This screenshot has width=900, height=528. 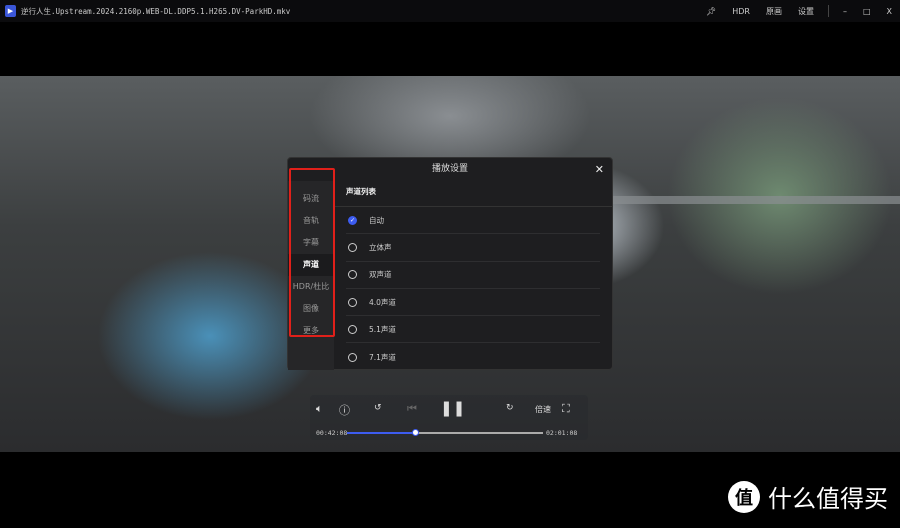 I want to click on settings-button: 设置, so click(x=806, y=11).